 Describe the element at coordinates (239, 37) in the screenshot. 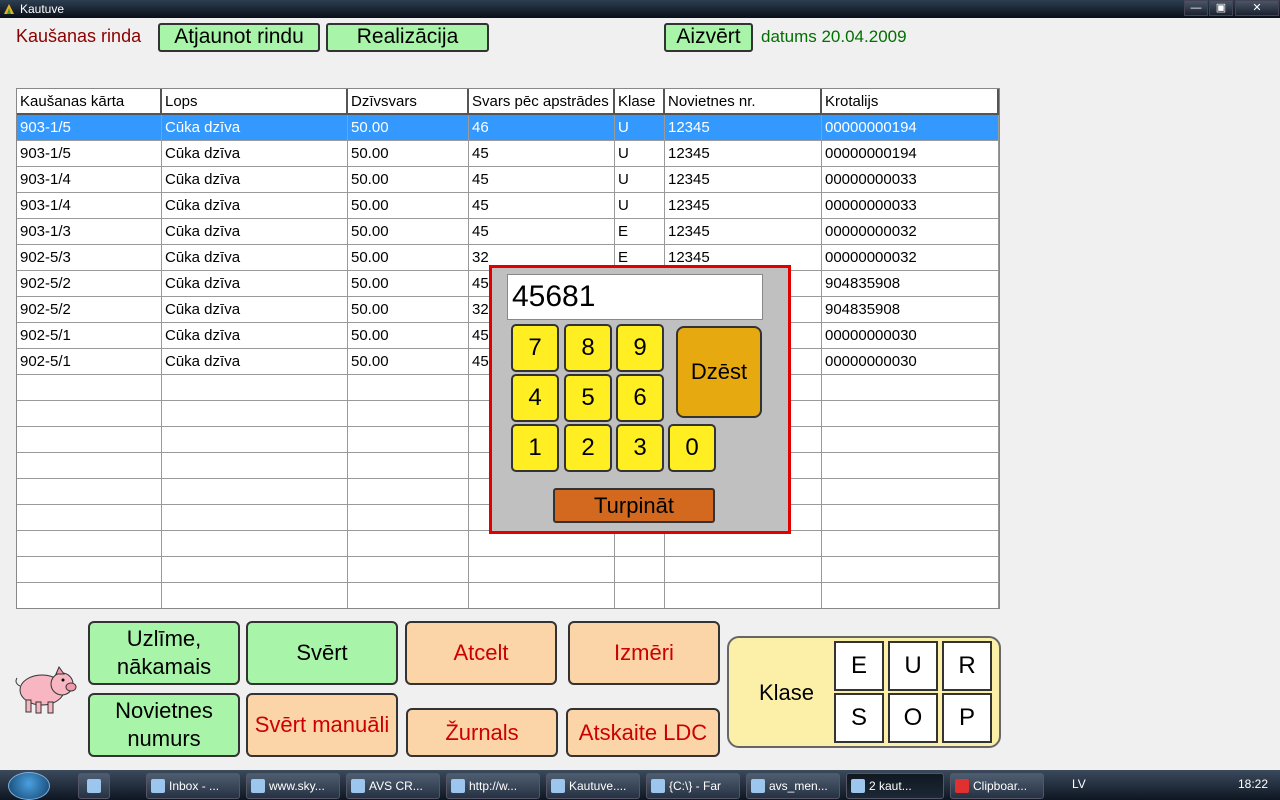

I see `refresh-queue-button: Atjaunot rindu` at that location.